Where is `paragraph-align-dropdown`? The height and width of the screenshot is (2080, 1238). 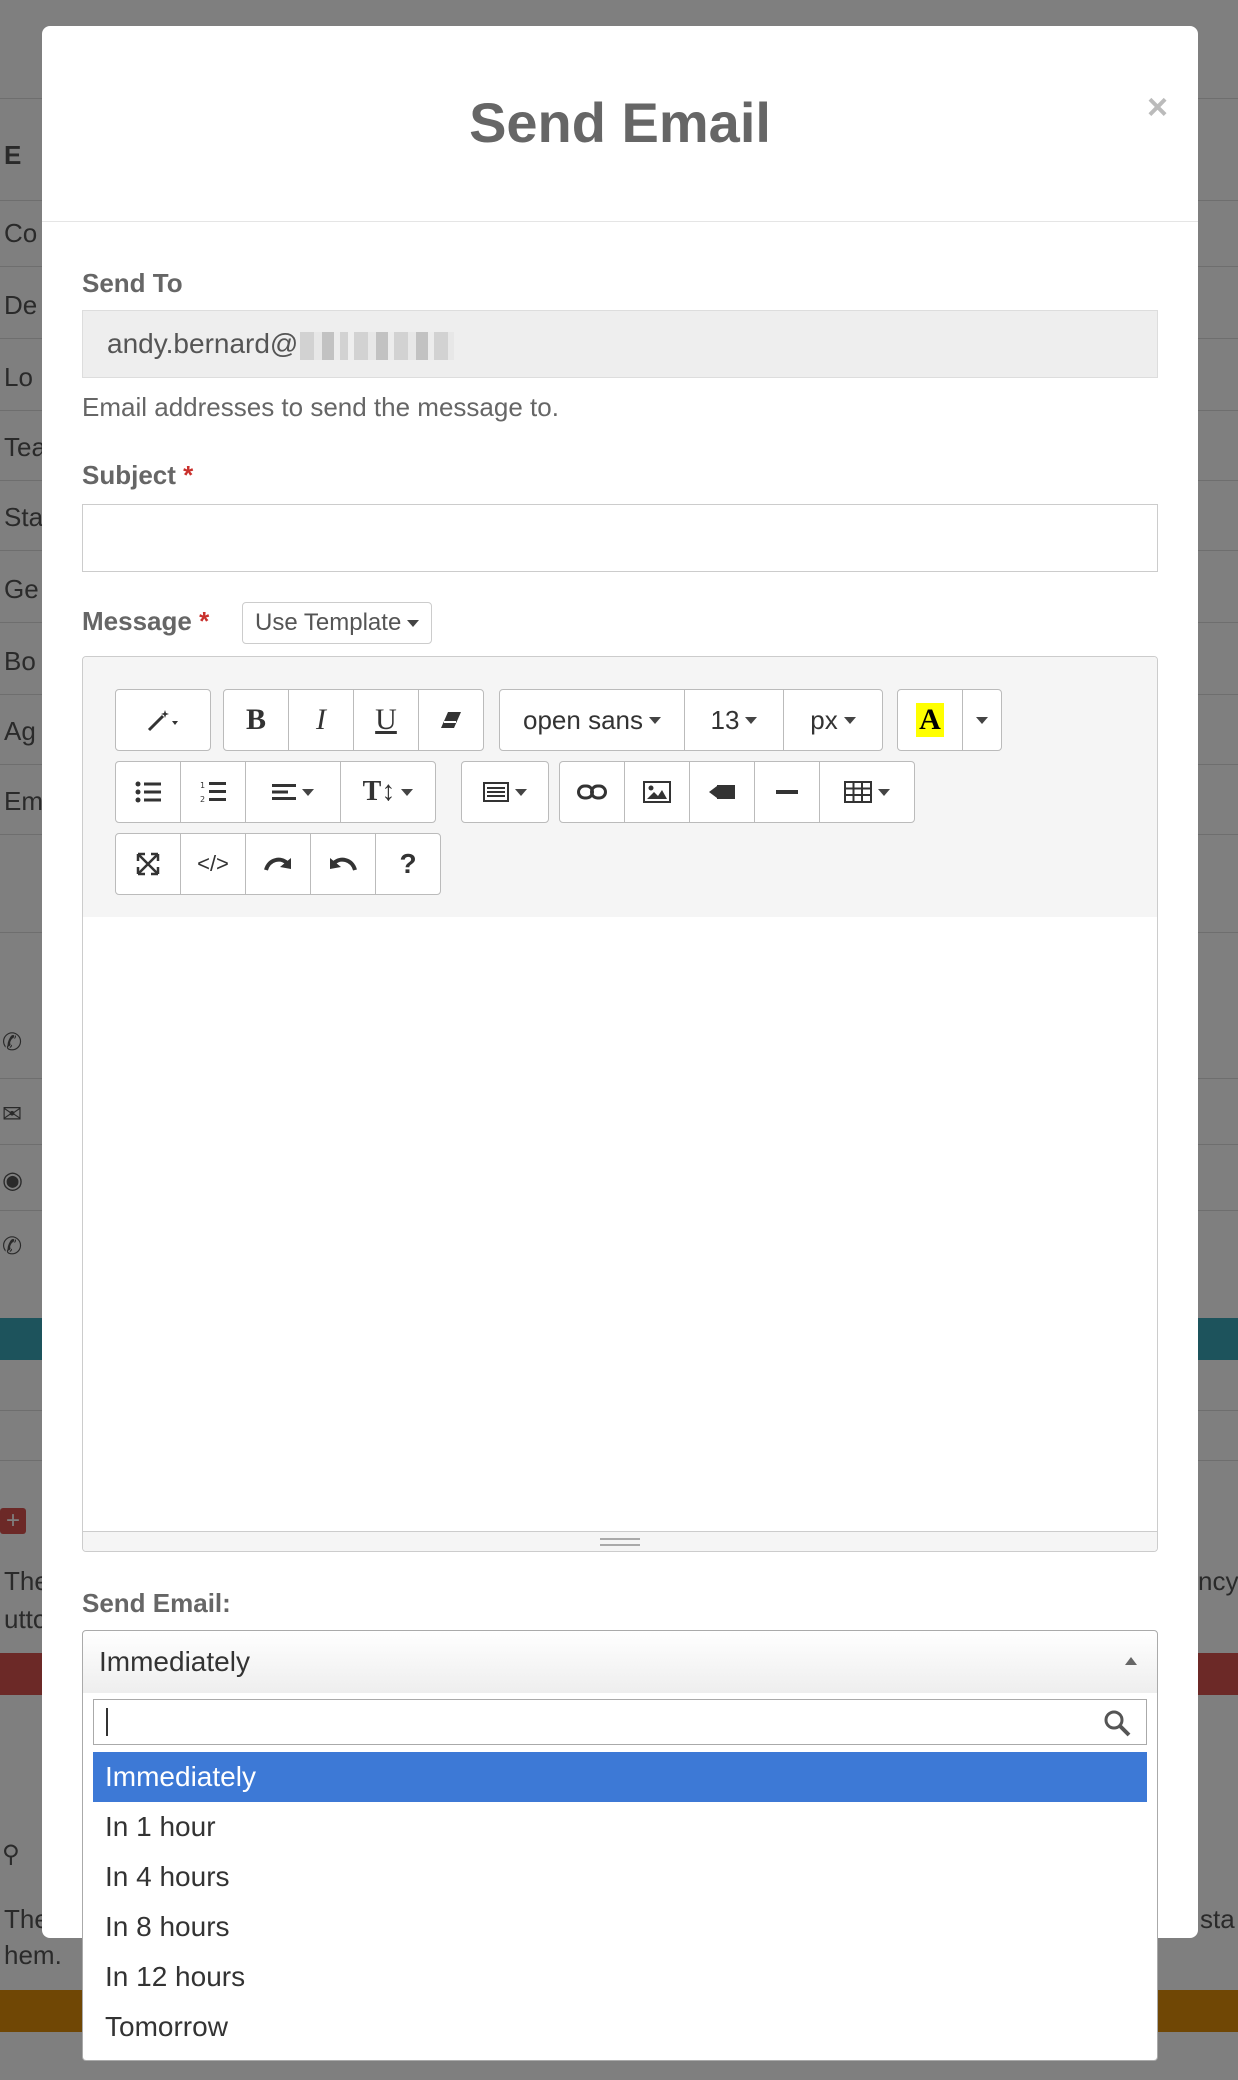 paragraph-align-dropdown is located at coordinates (293, 792).